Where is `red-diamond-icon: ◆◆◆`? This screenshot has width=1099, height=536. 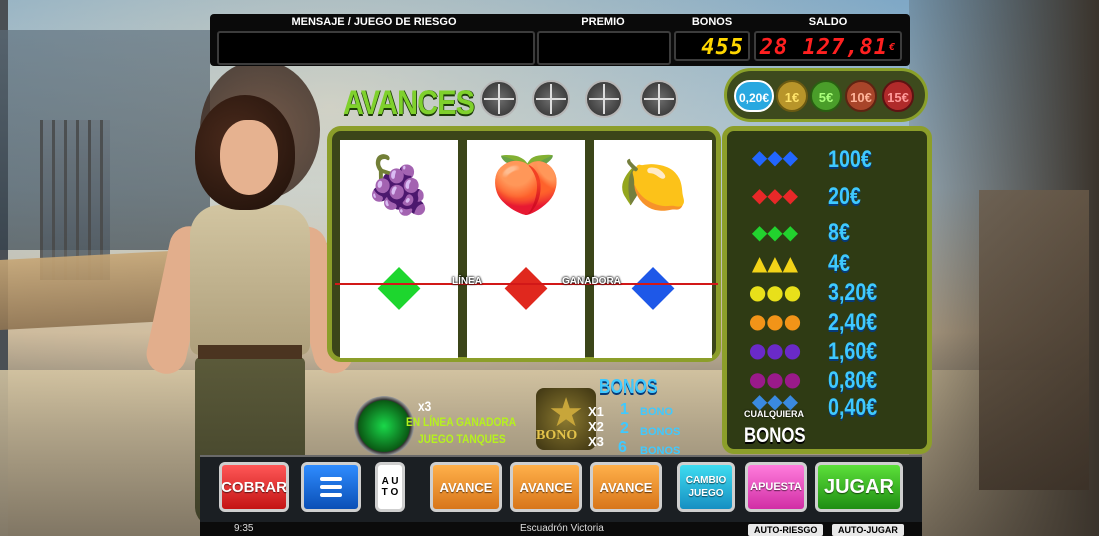
red-diamond-icon: ◆◆◆ is located at coordinates (775, 195).